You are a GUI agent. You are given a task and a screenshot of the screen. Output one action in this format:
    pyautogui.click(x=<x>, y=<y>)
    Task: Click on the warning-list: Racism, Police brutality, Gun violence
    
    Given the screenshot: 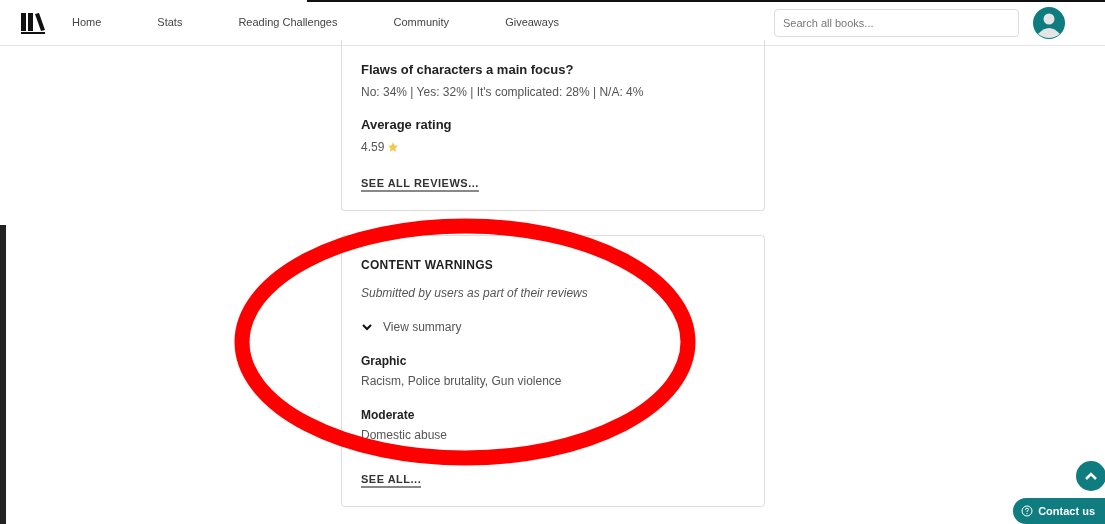 What is the action you would take?
    pyautogui.click(x=553, y=381)
    